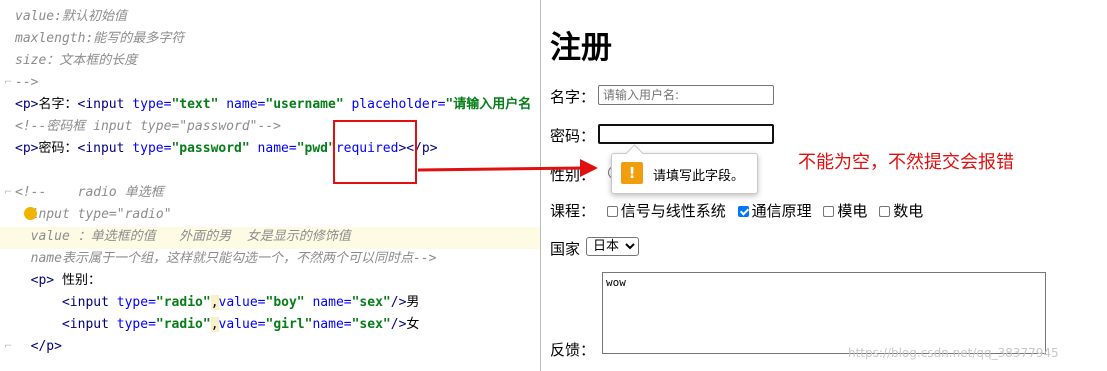 The image size is (1107, 371). I want to click on code-token: <!--密码框 input type="password"-->, so click(148, 126).